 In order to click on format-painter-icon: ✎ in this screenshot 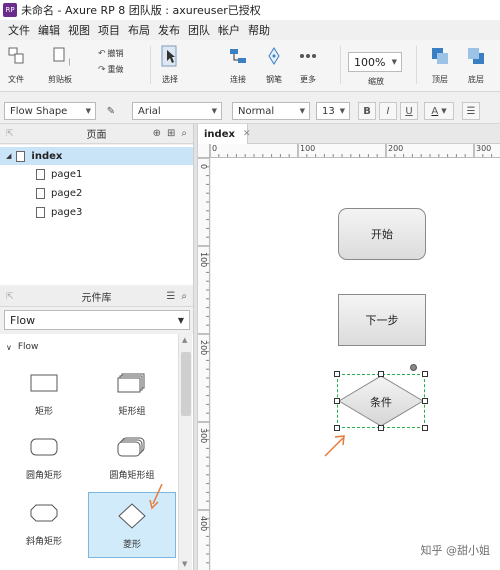, I will do `click(111, 111)`.